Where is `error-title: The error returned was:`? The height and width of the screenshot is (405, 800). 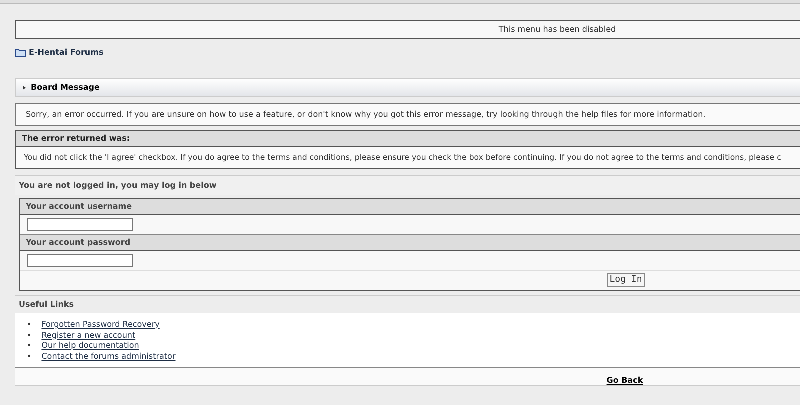
error-title: The error returned was: is located at coordinates (408, 139).